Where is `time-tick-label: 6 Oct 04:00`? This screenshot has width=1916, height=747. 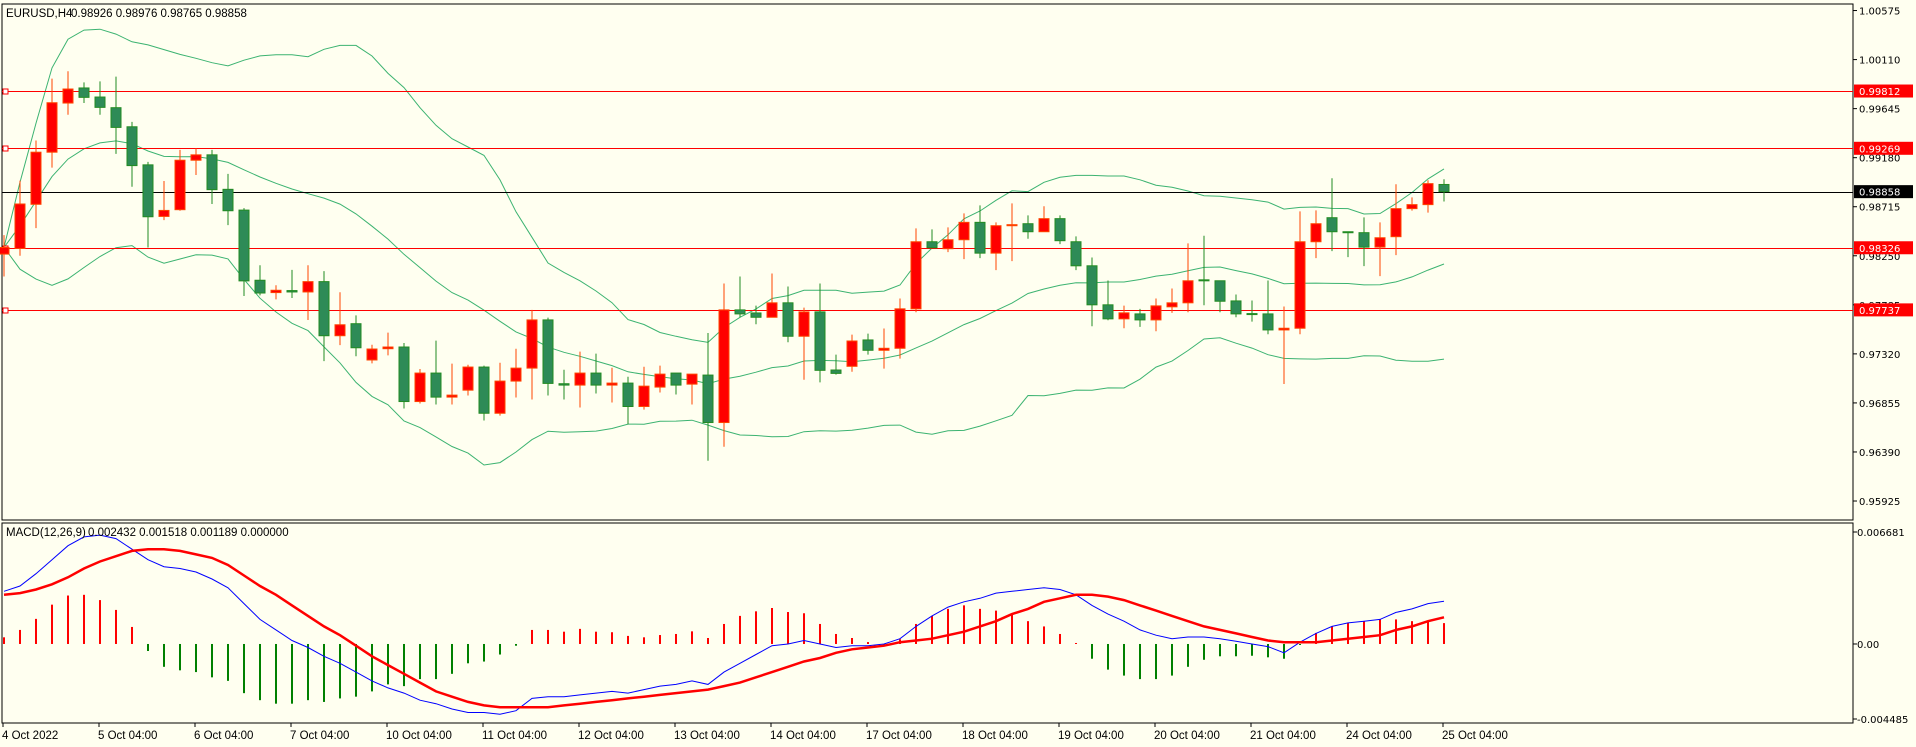 time-tick-label: 6 Oct 04:00 is located at coordinates (223, 736).